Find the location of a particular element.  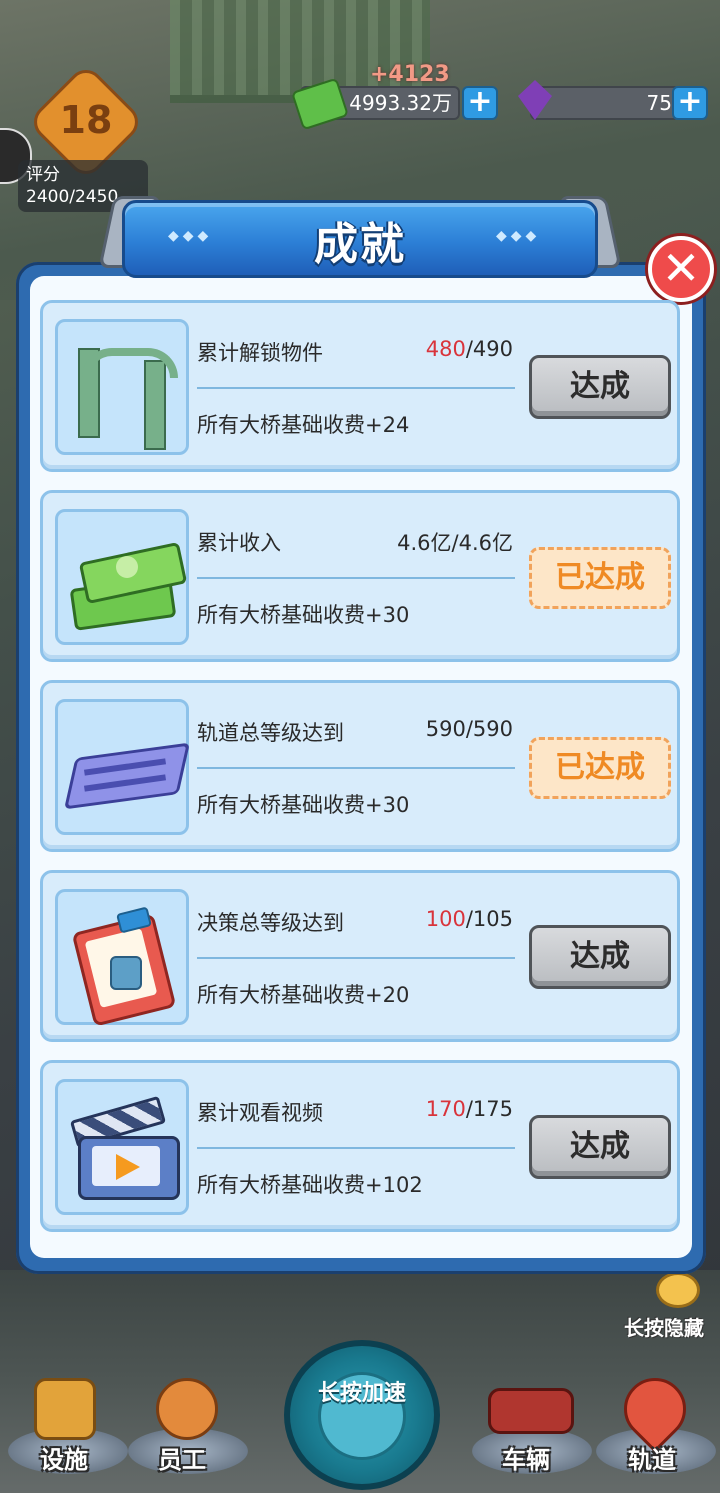

achievement-card: 累计解锁物件 480/490 所有大桥基础收费+24 达成 is located at coordinates (360, 386).